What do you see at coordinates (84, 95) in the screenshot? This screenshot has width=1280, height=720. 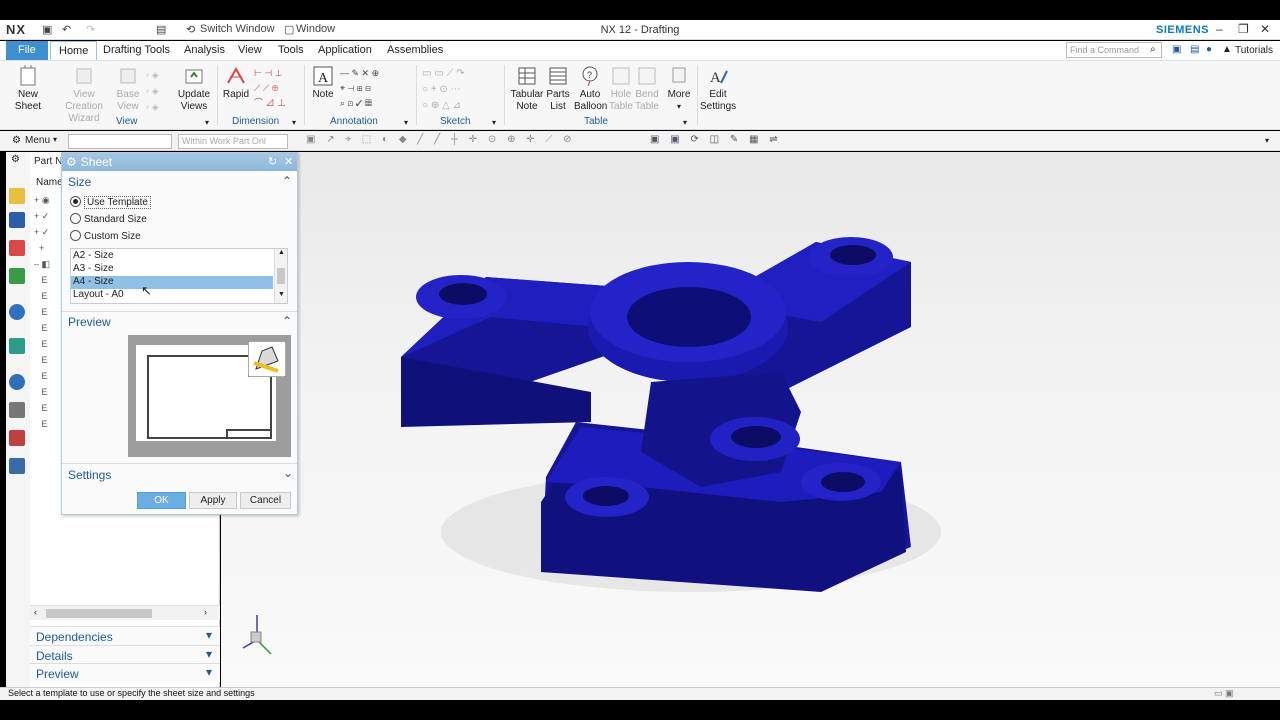 I see `view-creation-wizard-button: View Creation Wizard` at bounding box center [84, 95].